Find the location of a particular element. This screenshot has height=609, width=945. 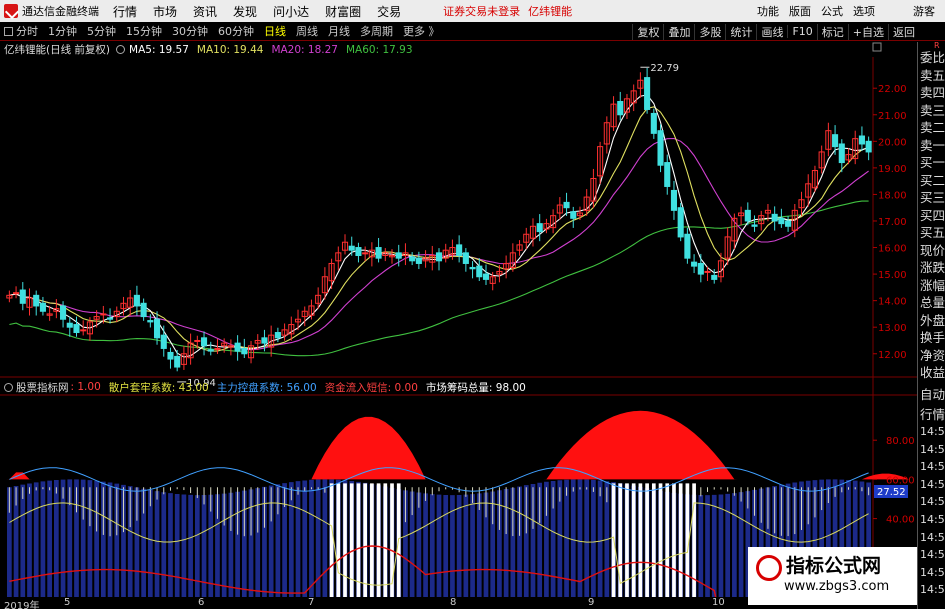

indicator-value-1: : 1.00 is located at coordinates (85, 387).